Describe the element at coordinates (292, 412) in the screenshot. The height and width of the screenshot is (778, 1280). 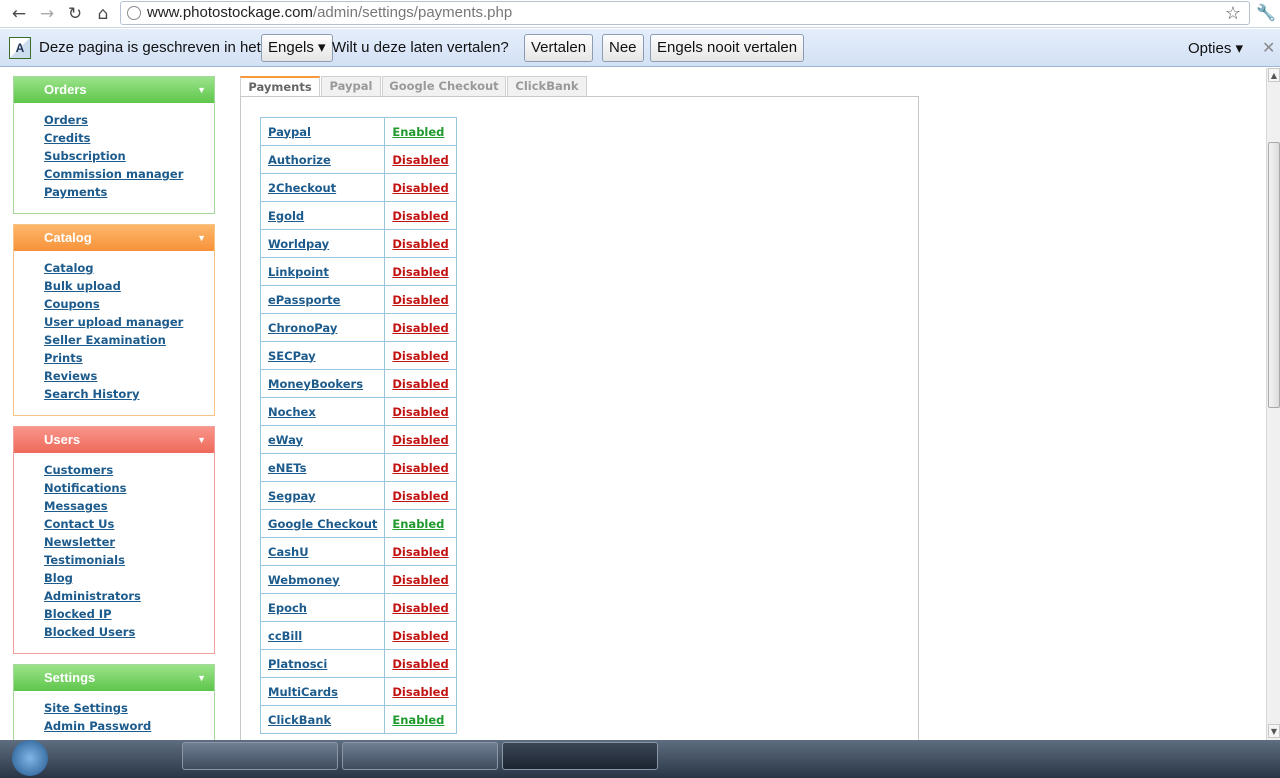
I see `gateway-link: Nochex` at that location.